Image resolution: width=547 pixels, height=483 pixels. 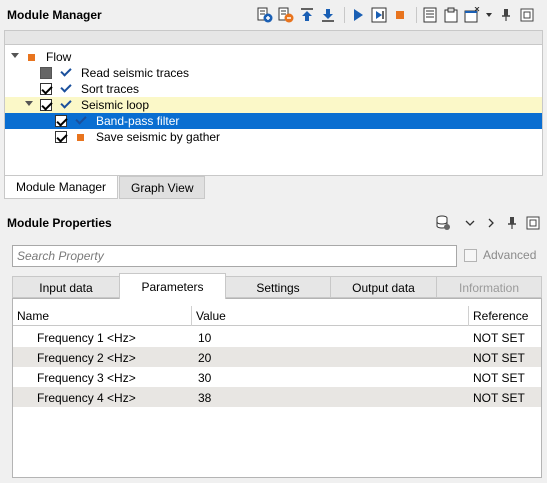 What do you see at coordinates (204, 338) in the screenshot?
I see `param-value: 10` at bounding box center [204, 338].